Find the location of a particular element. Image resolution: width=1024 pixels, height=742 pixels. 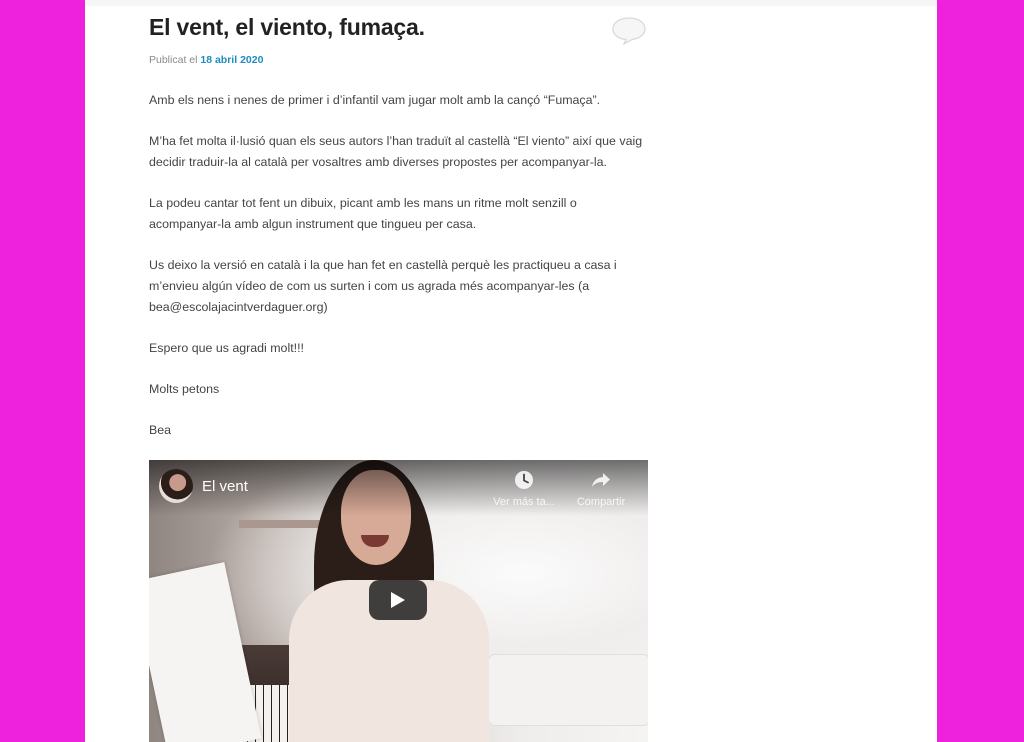

play-icon is located at coordinates (398, 600).